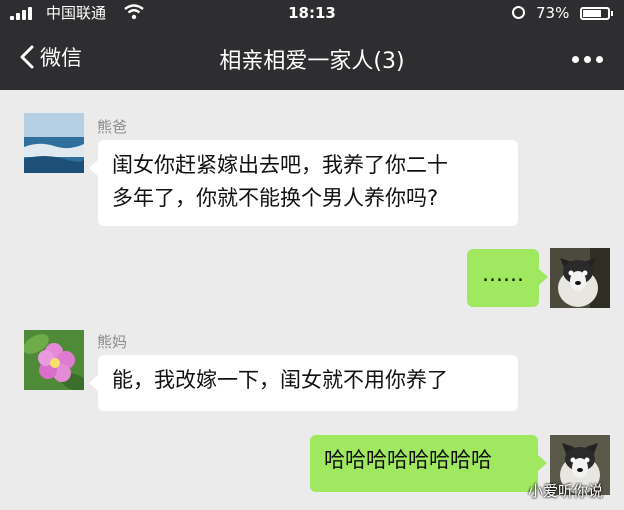  What do you see at coordinates (303, 183) in the screenshot?
I see `message-bubble: 闺女你赶紧嫁出去吧，我养了你二十 多年了，你就不能换个男人养你吗?` at bounding box center [303, 183].